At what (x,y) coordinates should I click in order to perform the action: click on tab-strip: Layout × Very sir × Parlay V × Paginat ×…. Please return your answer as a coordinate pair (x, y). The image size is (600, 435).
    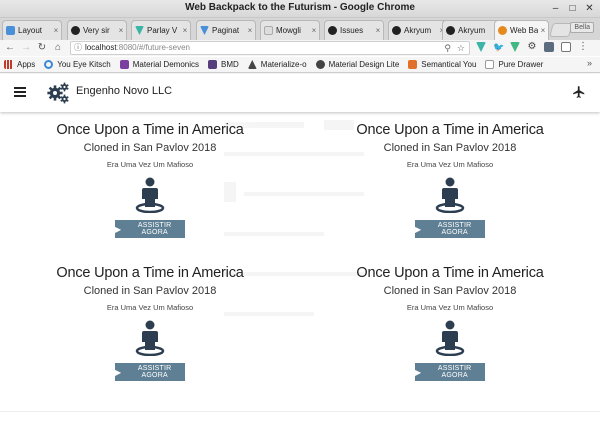
    Looking at the image, I should click on (300, 29).